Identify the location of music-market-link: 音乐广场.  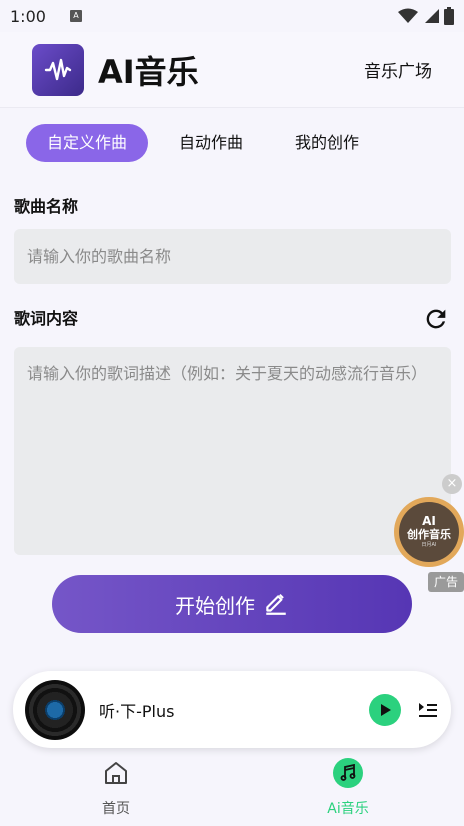
(398, 69).